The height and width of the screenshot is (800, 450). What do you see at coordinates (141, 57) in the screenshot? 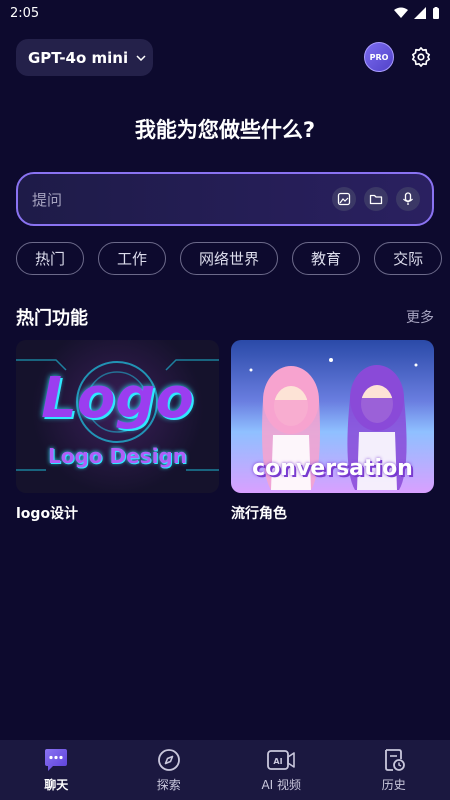
I see `chevron-down-icon` at bounding box center [141, 57].